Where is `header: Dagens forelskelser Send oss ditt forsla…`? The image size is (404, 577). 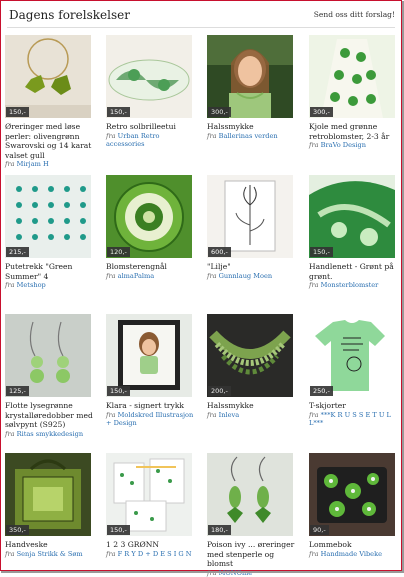
header: Dagens forelskelser Send oss ditt forsla… is located at coordinates (201, 16).